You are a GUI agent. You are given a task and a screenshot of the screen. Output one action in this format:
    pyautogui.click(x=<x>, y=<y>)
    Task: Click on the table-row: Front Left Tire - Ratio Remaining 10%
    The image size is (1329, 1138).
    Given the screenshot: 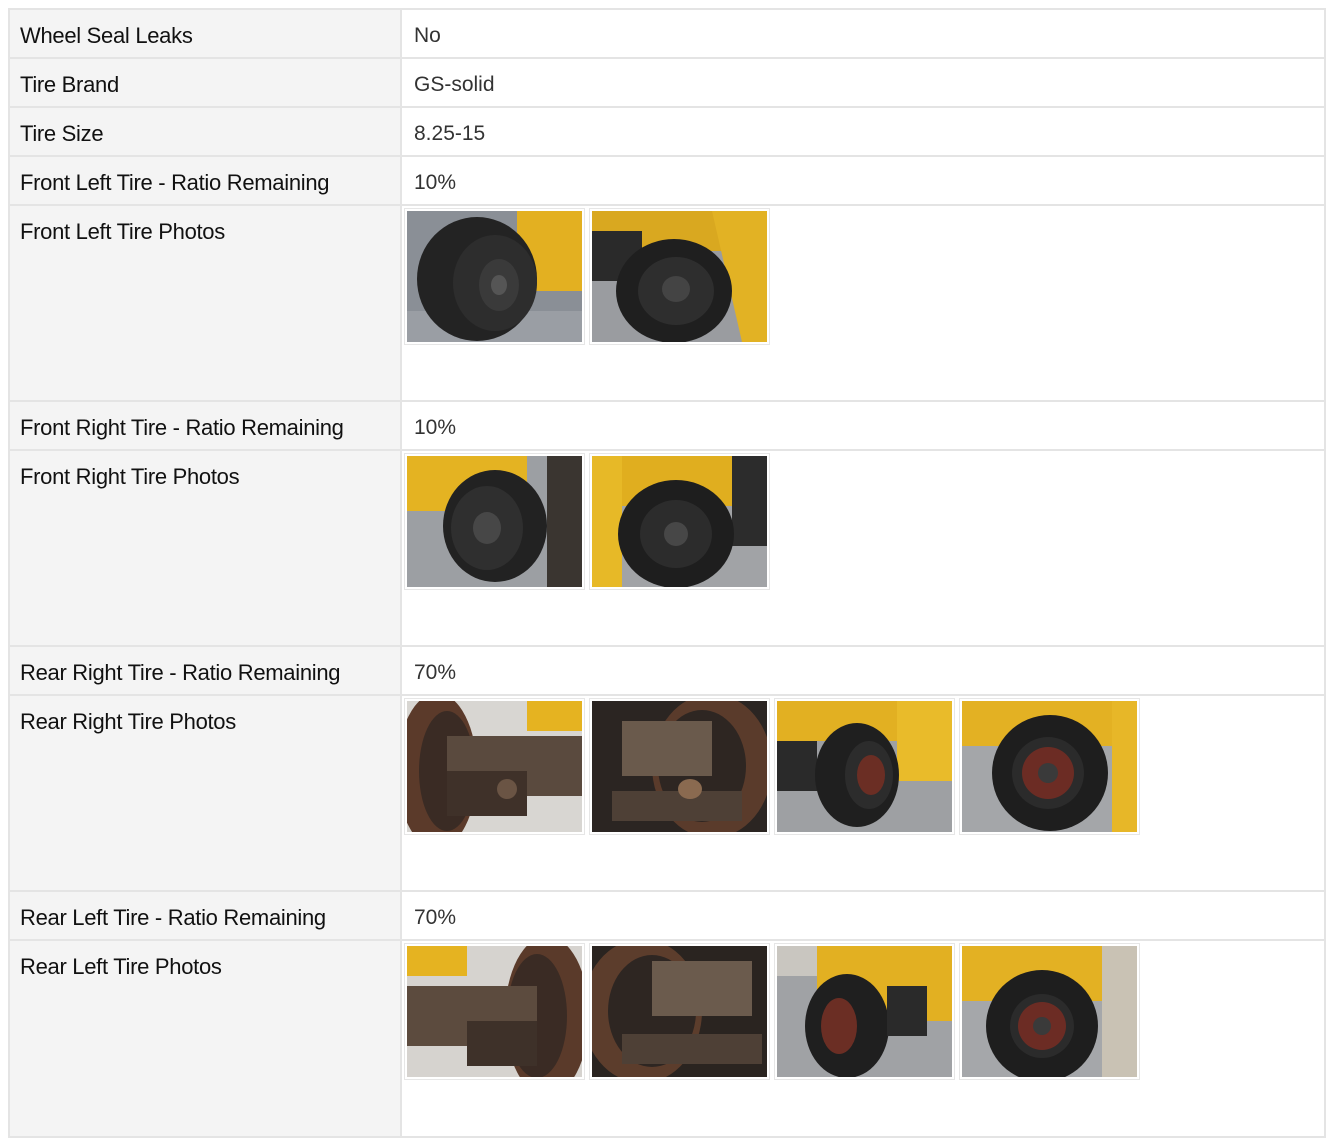 What is the action you would take?
    pyautogui.click(x=667, y=180)
    